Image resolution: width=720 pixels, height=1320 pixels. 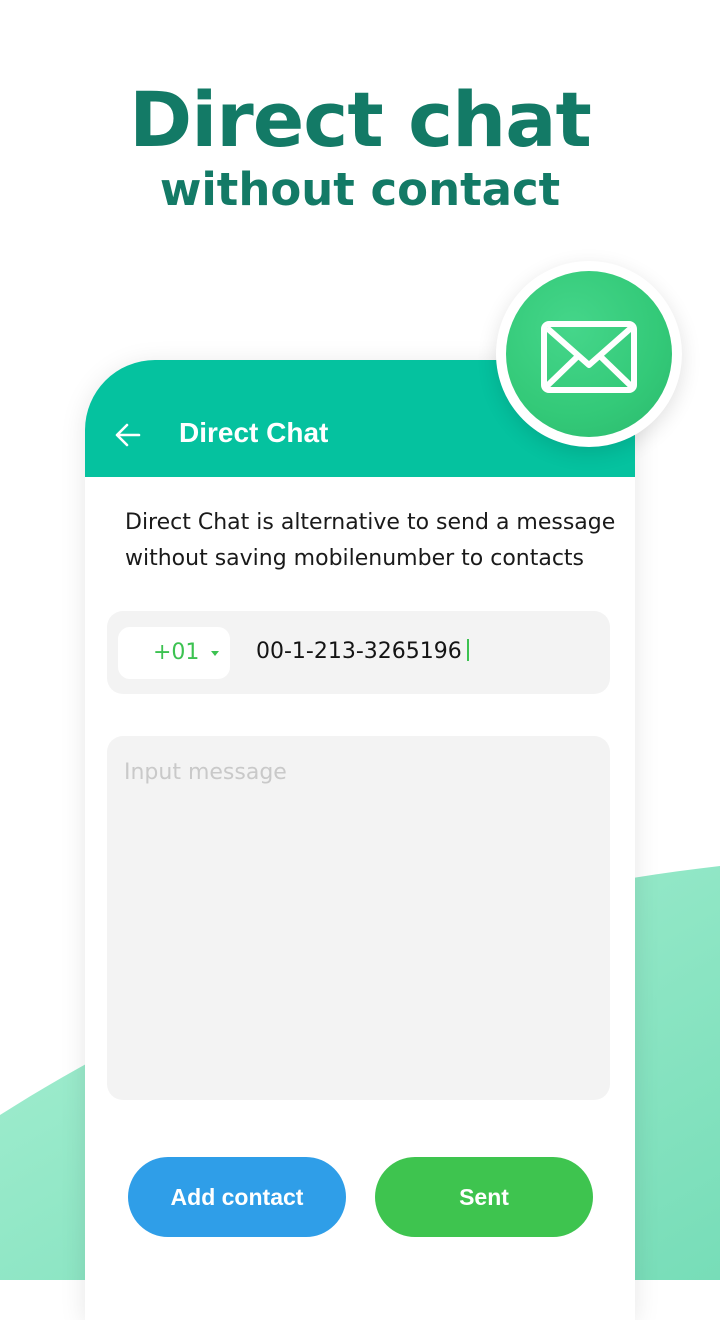 What do you see at coordinates (360, 189) in the screenshot?
I see `headline-subtitle: without contact` at bounding box center [360, 189].